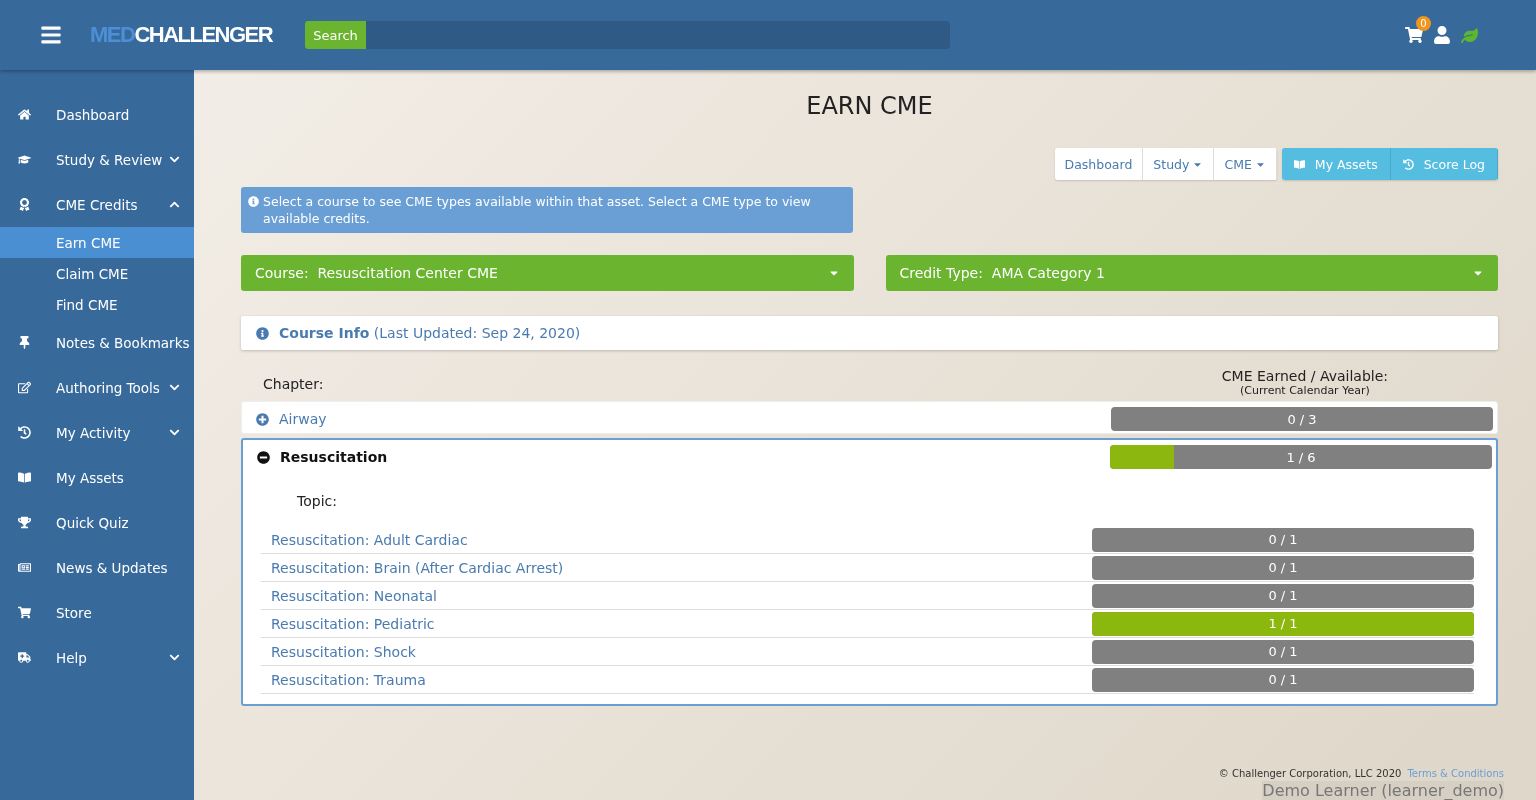 The image size is (1536, 800). Describe the element at coordinates (334, 457) in the screenshot. I see `chapter-name: Resuscitation` at that location.